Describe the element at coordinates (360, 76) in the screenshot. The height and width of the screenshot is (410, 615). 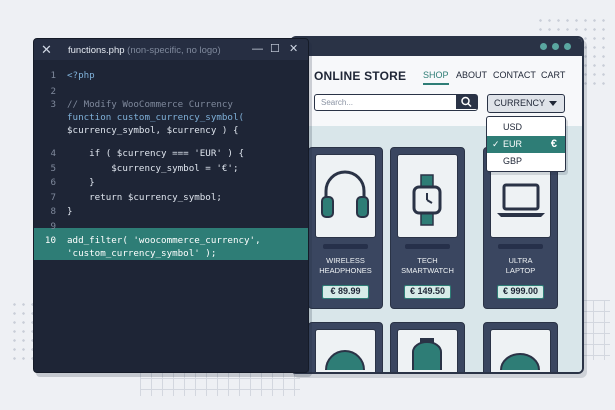
I see `store-logo: ONLINE STORE` at that location.